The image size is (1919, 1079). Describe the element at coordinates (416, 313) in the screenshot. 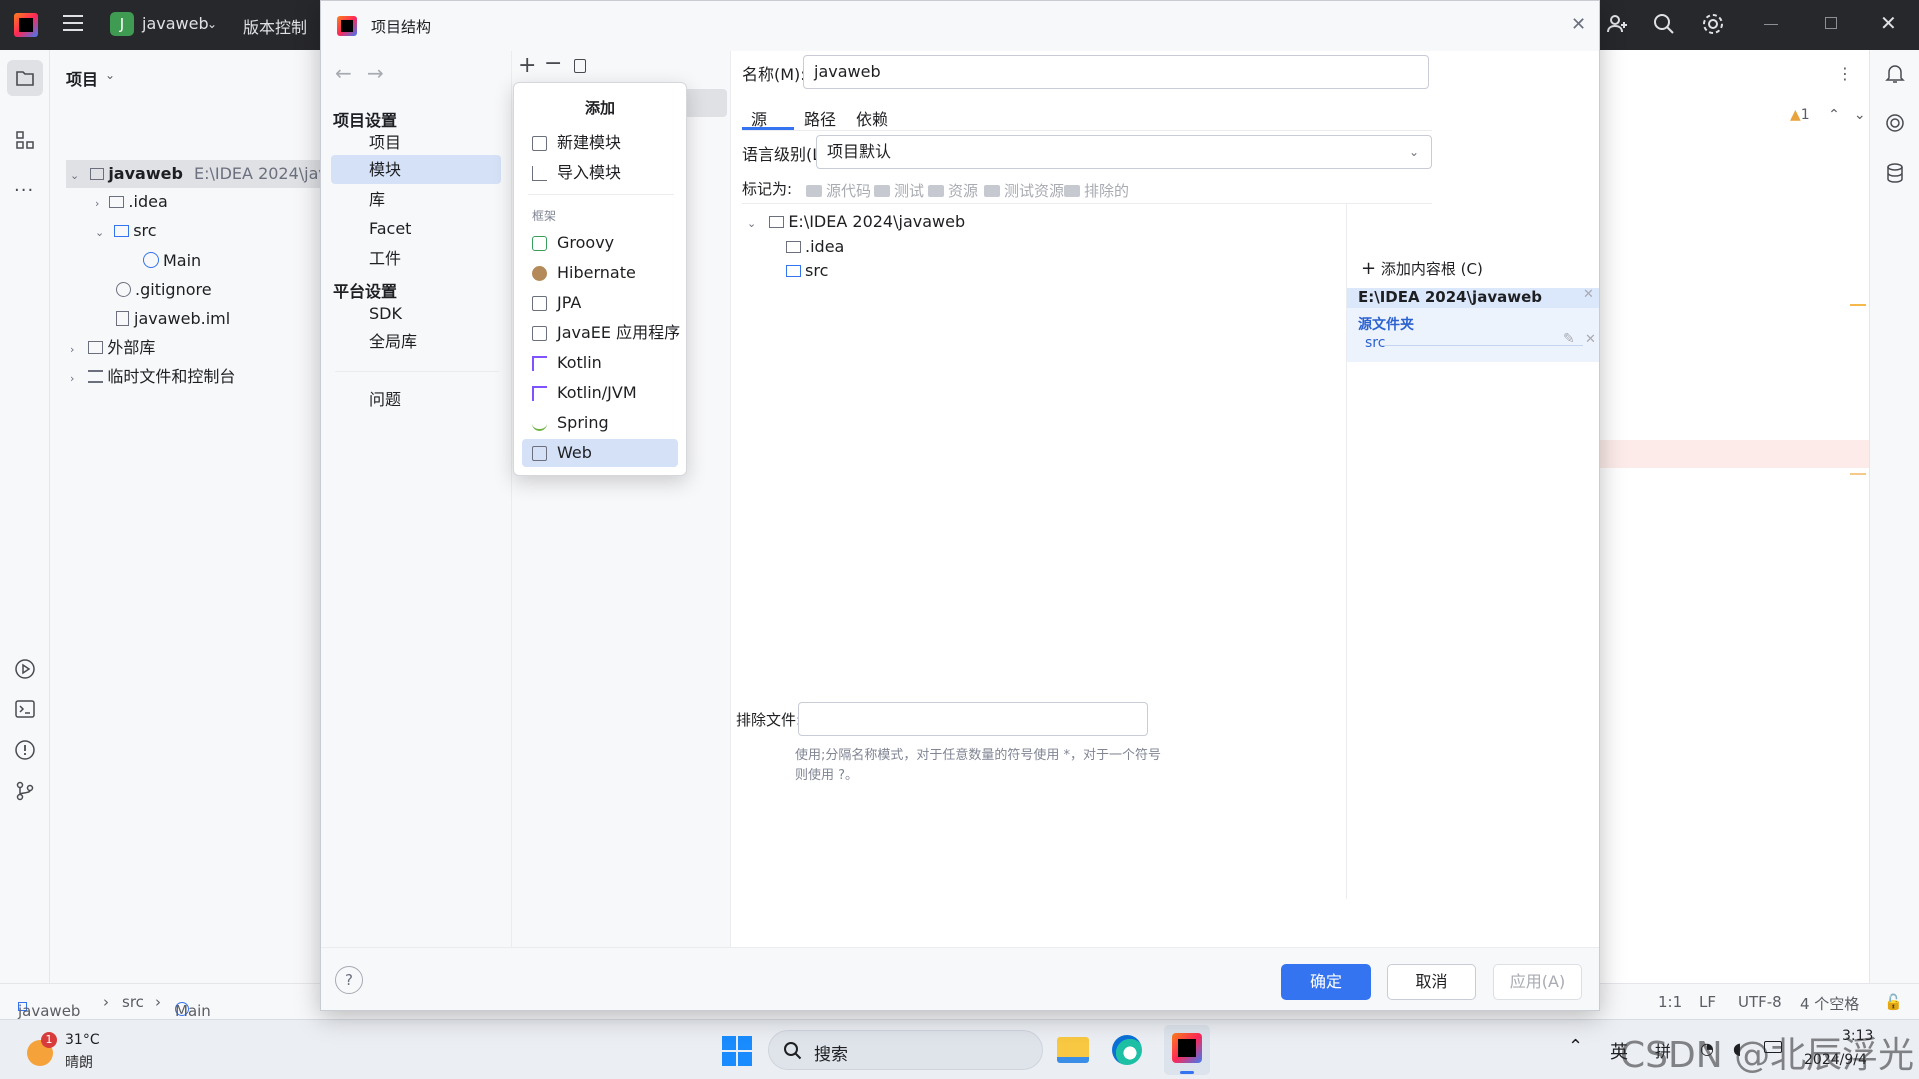

I see `nav-item-sdk: SDK` at that location.